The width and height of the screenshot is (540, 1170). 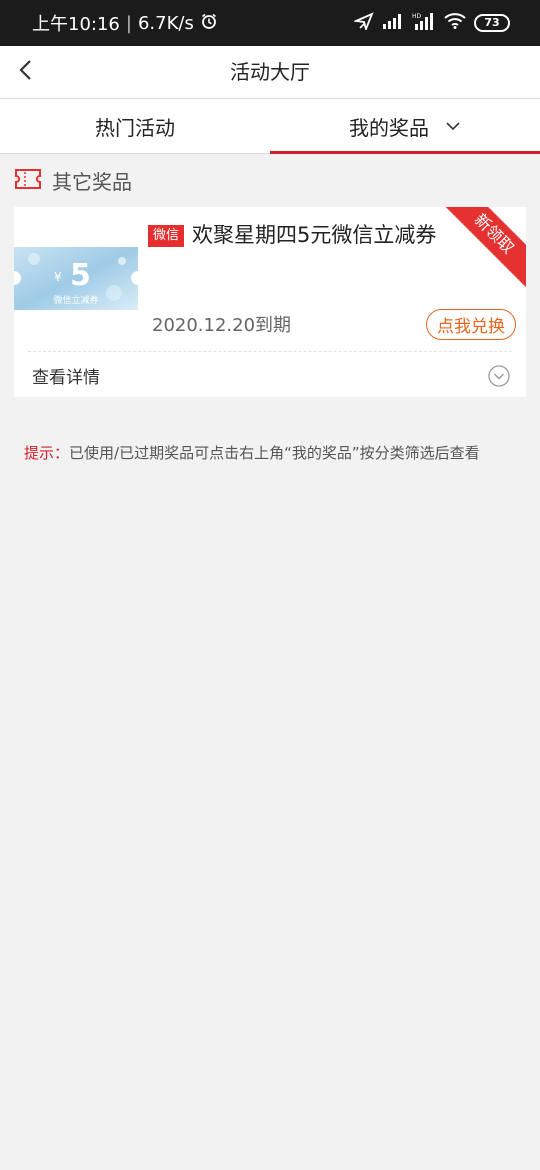 What do you see at coordinates (270, 23) in the screenshot?
I see `status-bar: 上午10:16 | 6.7K/s HD 73` at bounding box center [270, 23].